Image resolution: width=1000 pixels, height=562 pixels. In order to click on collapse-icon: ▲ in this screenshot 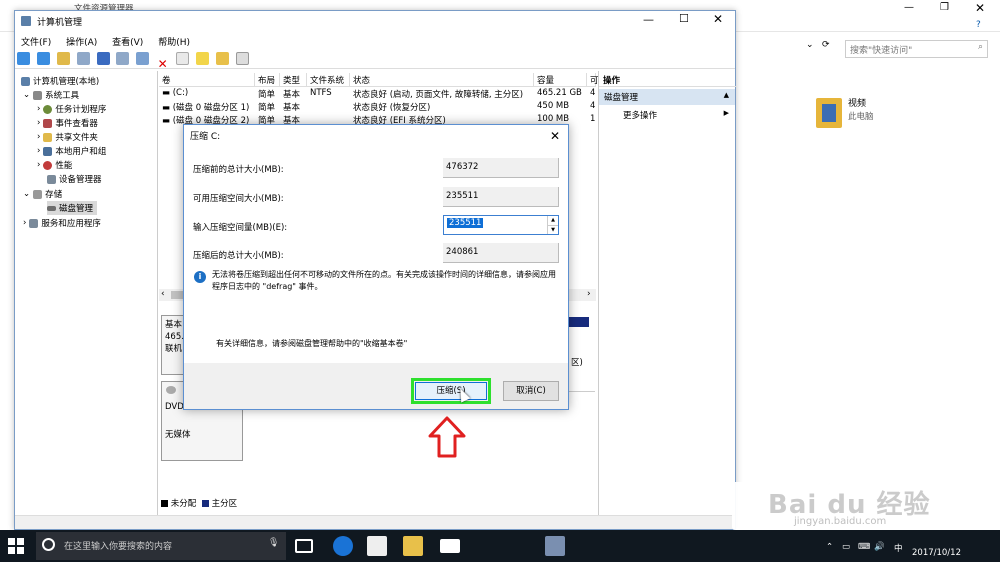, I will do `click(726, 95)`.